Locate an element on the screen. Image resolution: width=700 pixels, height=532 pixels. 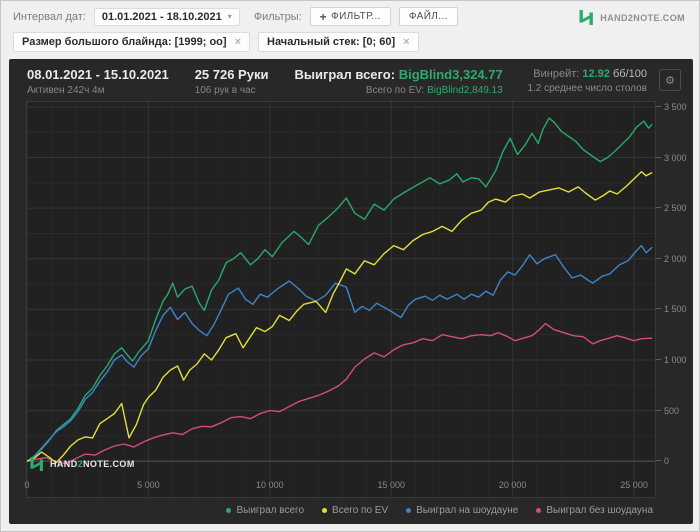
stat-active-time: Активен 242ч 4м is located at coordinates (66, 90).